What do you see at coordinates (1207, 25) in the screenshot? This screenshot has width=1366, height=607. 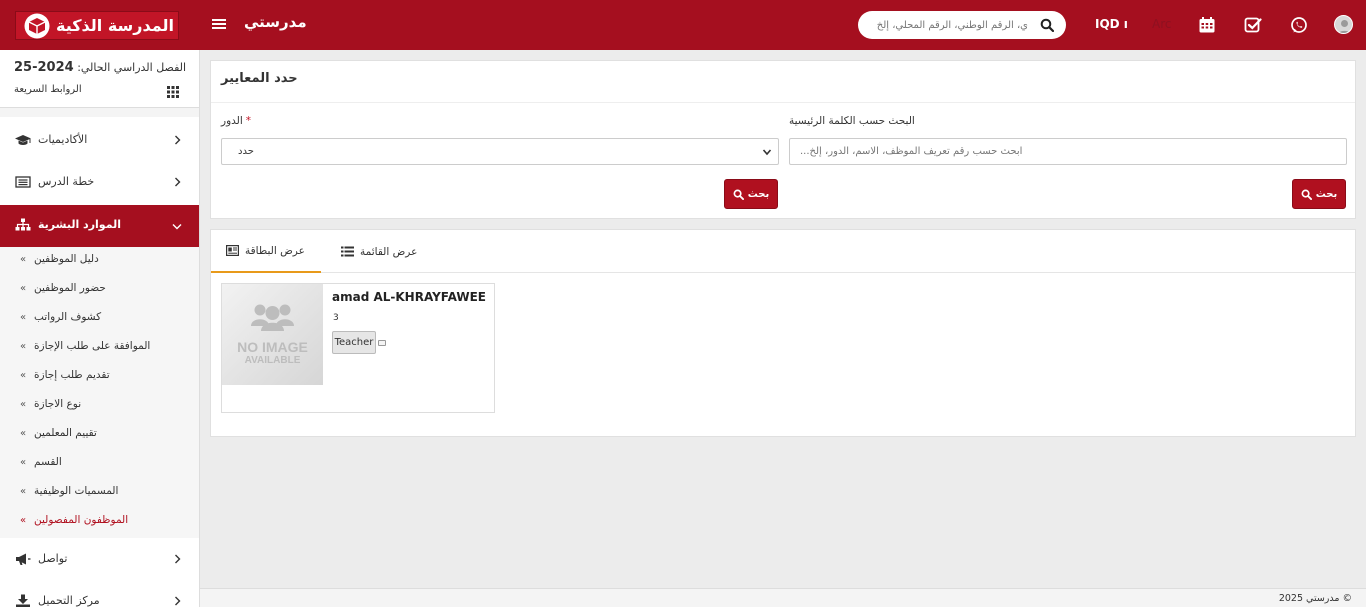 I see `calendar-icon` at bounding box center [1207, 25].